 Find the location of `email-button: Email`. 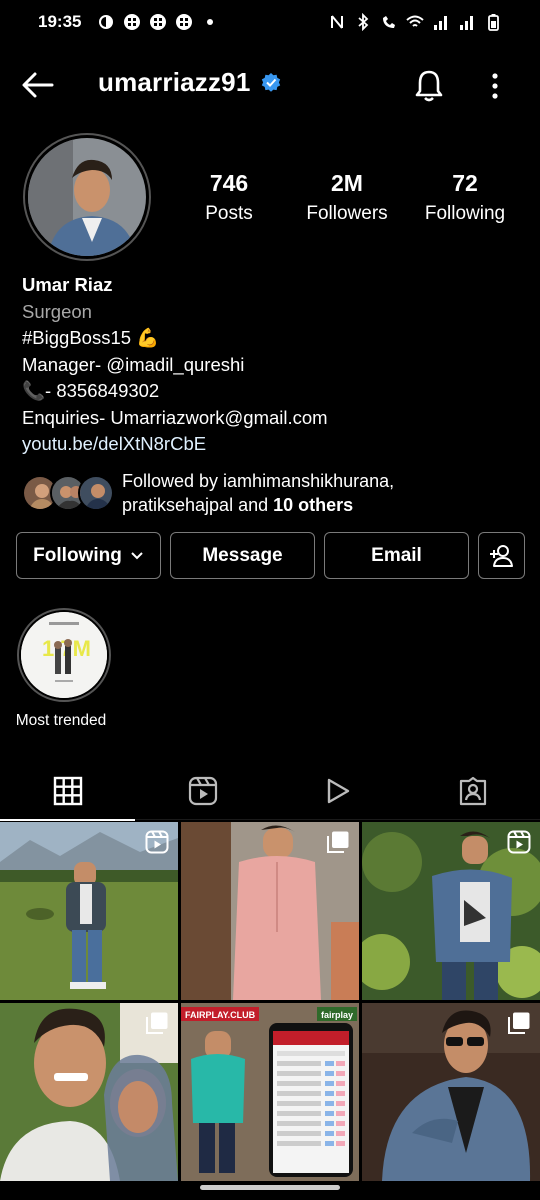

email-button: Email is located at coordinates (396, 555).